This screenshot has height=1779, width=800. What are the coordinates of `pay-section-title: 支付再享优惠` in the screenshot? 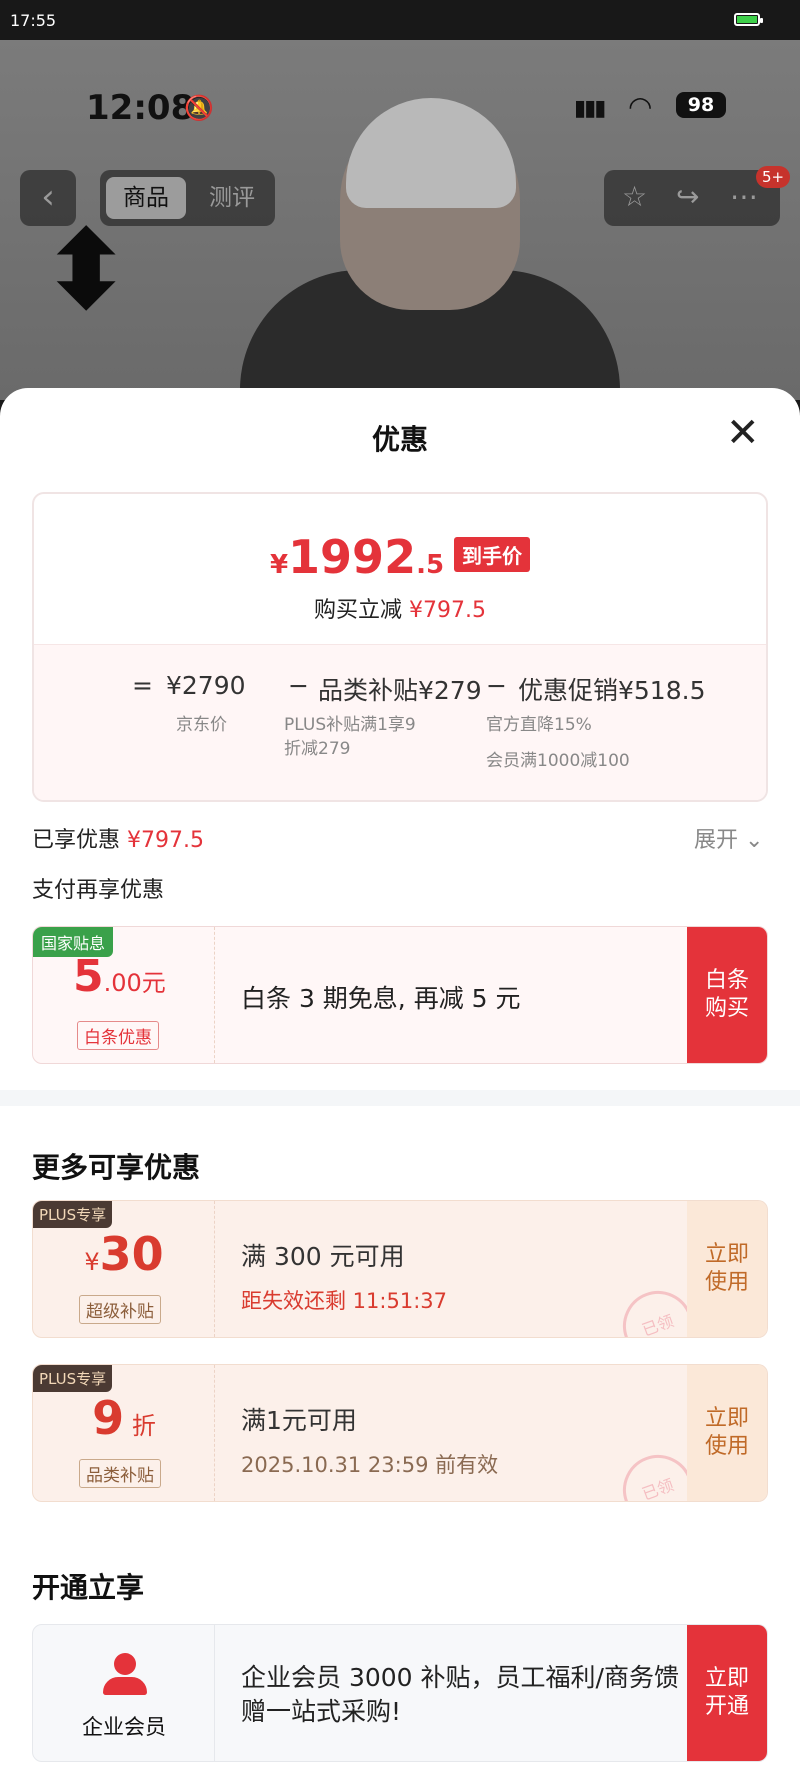 It's located at (98, 890).